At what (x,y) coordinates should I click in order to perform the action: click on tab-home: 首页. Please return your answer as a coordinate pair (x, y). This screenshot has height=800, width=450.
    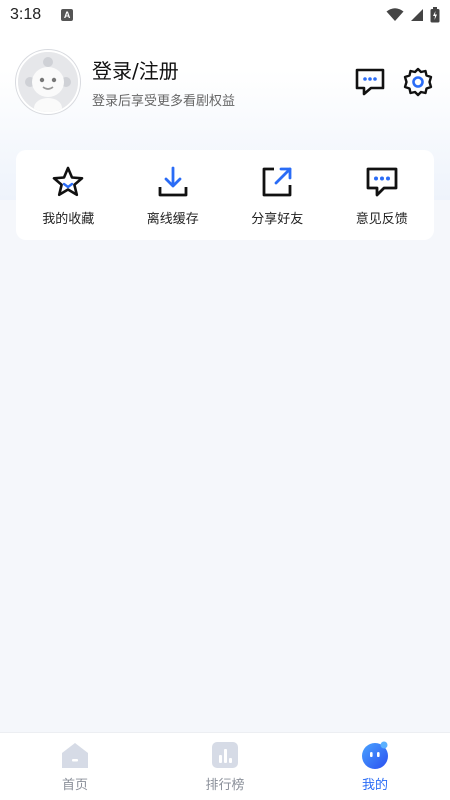
    Looking at the image, I should click on (75, 766).